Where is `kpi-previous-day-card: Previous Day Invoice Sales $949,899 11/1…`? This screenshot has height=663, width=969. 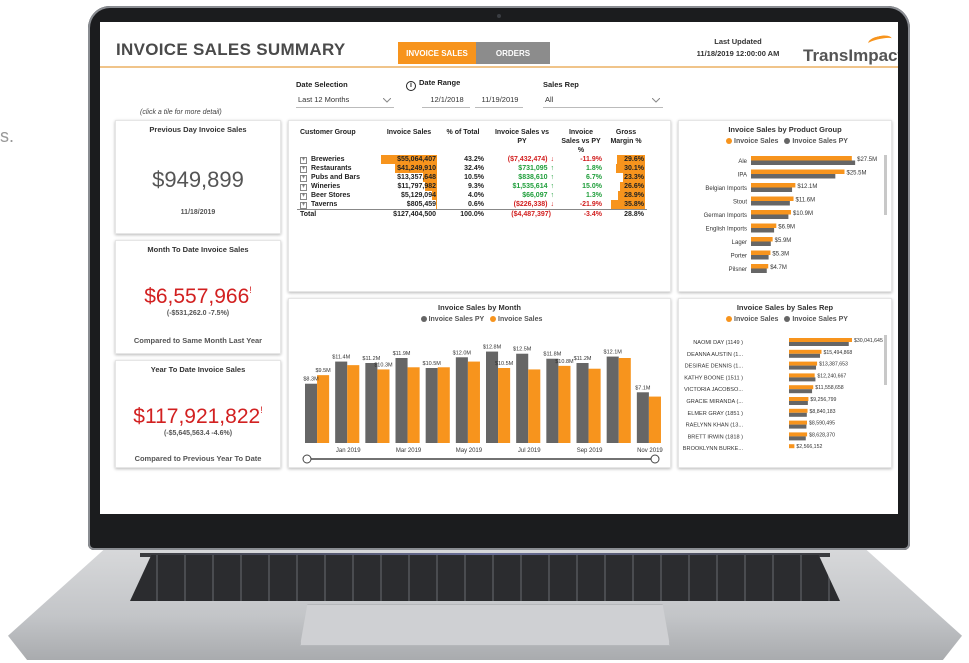 kpi-previous-day-card: Previous Day Invoice Sales $949,899 11/1… is located at coordinates (198, 177).